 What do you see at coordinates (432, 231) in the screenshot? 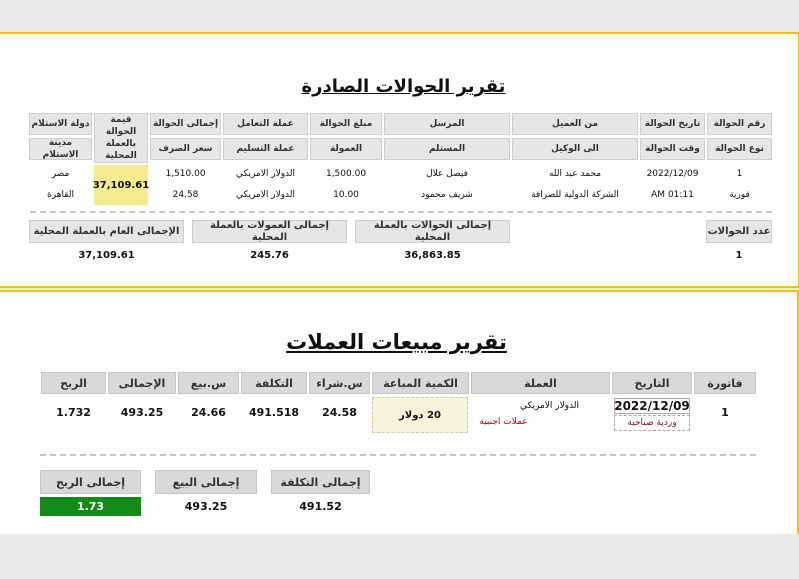
I see `header-total-transfers-local: إجمالى الحوالات بالعملة المحلية` at bounding box center [432, 231].